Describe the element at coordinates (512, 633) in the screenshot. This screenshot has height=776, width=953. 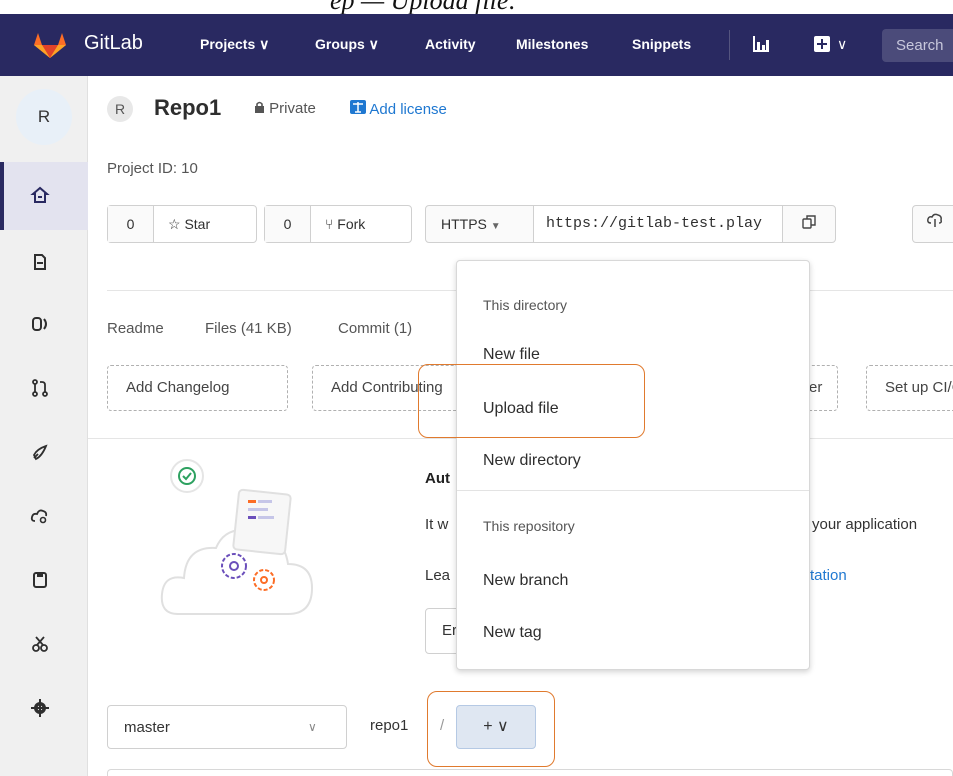
I see `menu-item-new-tag: New tag` at that location.